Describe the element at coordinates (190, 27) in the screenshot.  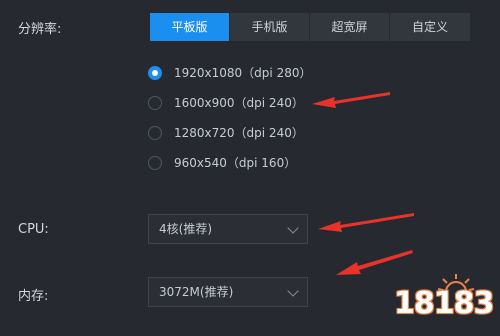
I see `tab-tablet: 平板版` at that location.